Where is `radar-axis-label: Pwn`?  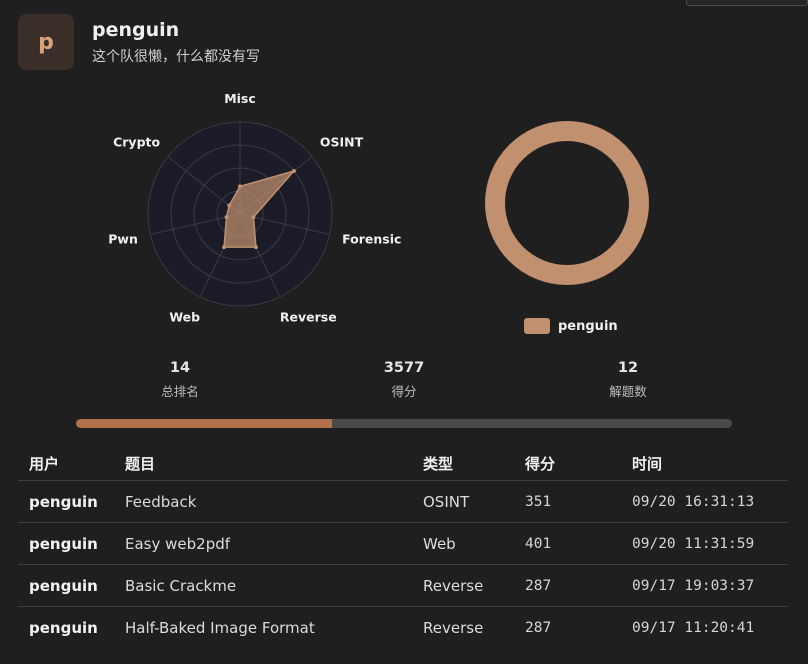
radar-axis-label: Pwn is located at coordinates (123, 239).